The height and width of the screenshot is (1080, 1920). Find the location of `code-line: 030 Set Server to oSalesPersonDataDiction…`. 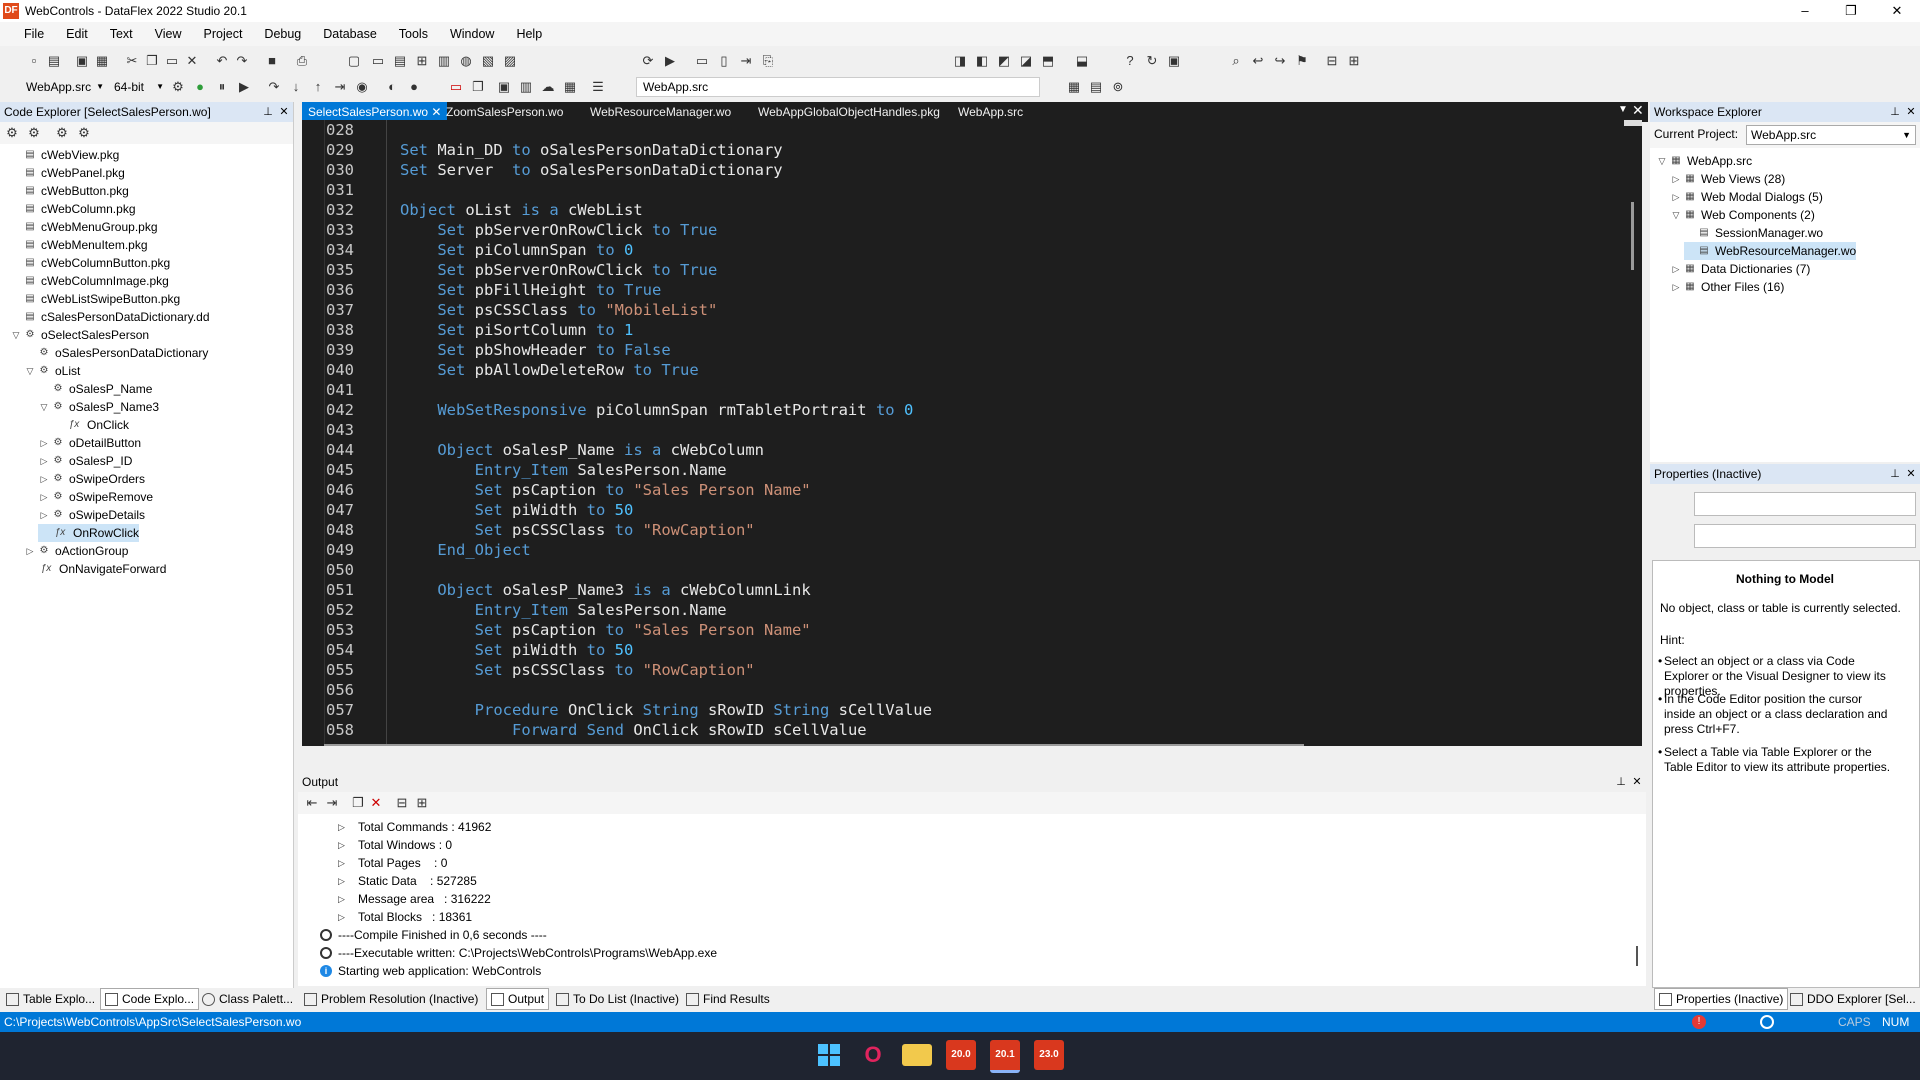

code-line: 030 Set Server to oSalesPersonDataDiction… is located at coordinates (962, 170).